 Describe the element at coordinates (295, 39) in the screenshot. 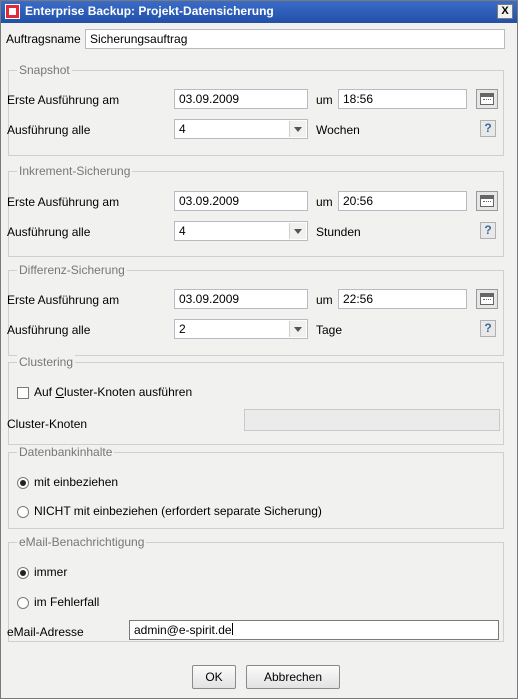

I see `job-name-input: Sicherungsauftrag` at that location.